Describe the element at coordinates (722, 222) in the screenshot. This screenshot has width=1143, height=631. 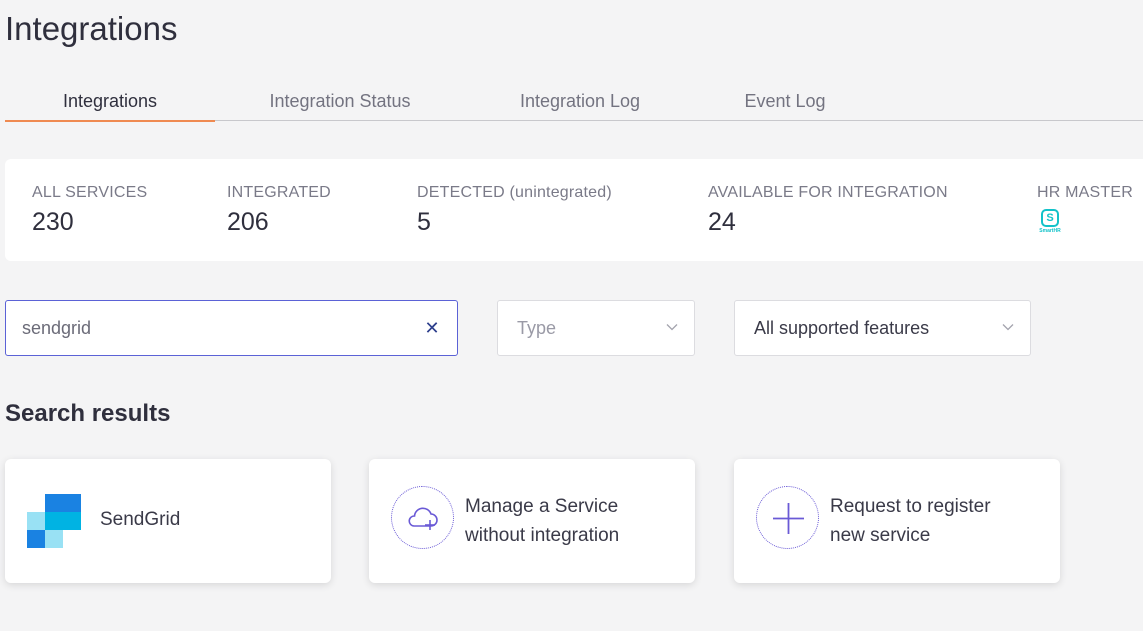
I see `stat-value: 24` at that location.